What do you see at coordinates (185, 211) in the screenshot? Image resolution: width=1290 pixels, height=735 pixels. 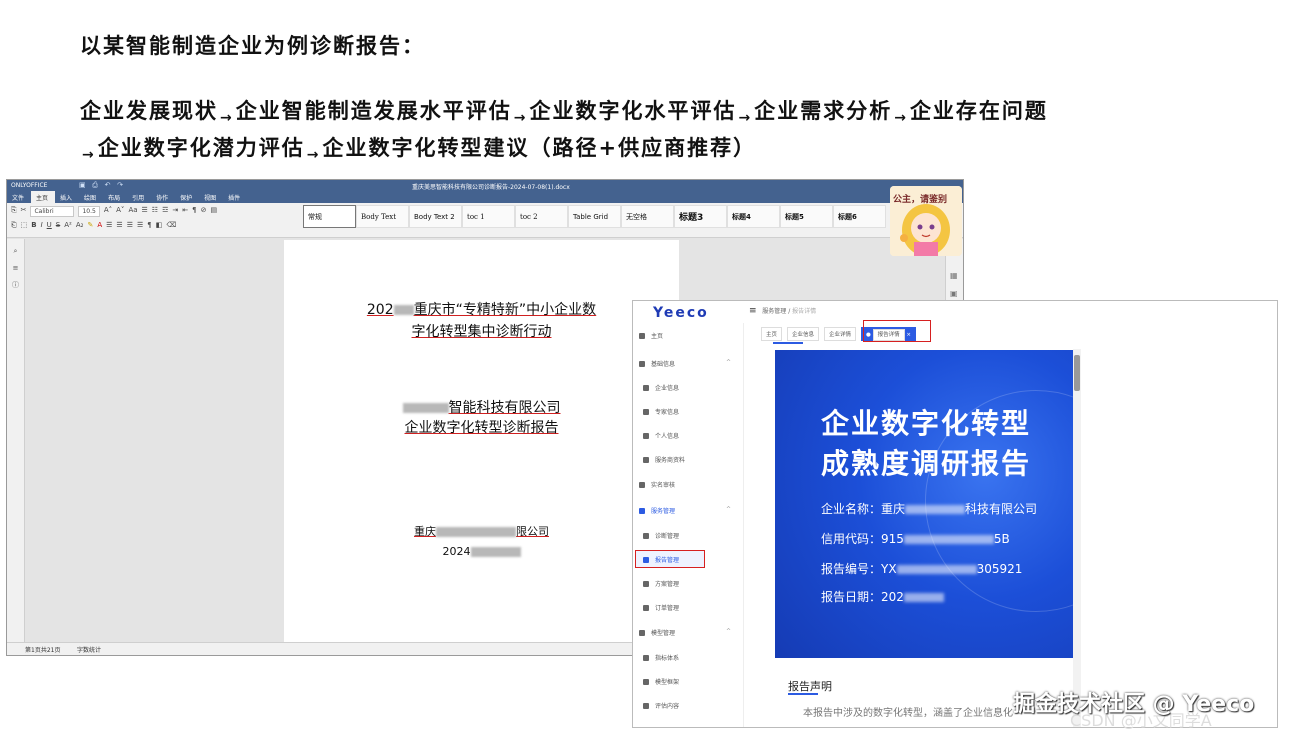 I see `outdent-icon: ⇤` at bounding box center [185, 211].